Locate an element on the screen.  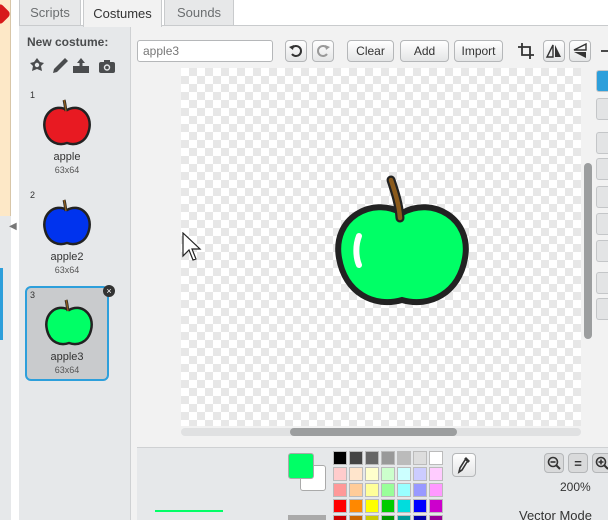
line-width-slider is located at coordinates (307, 517).